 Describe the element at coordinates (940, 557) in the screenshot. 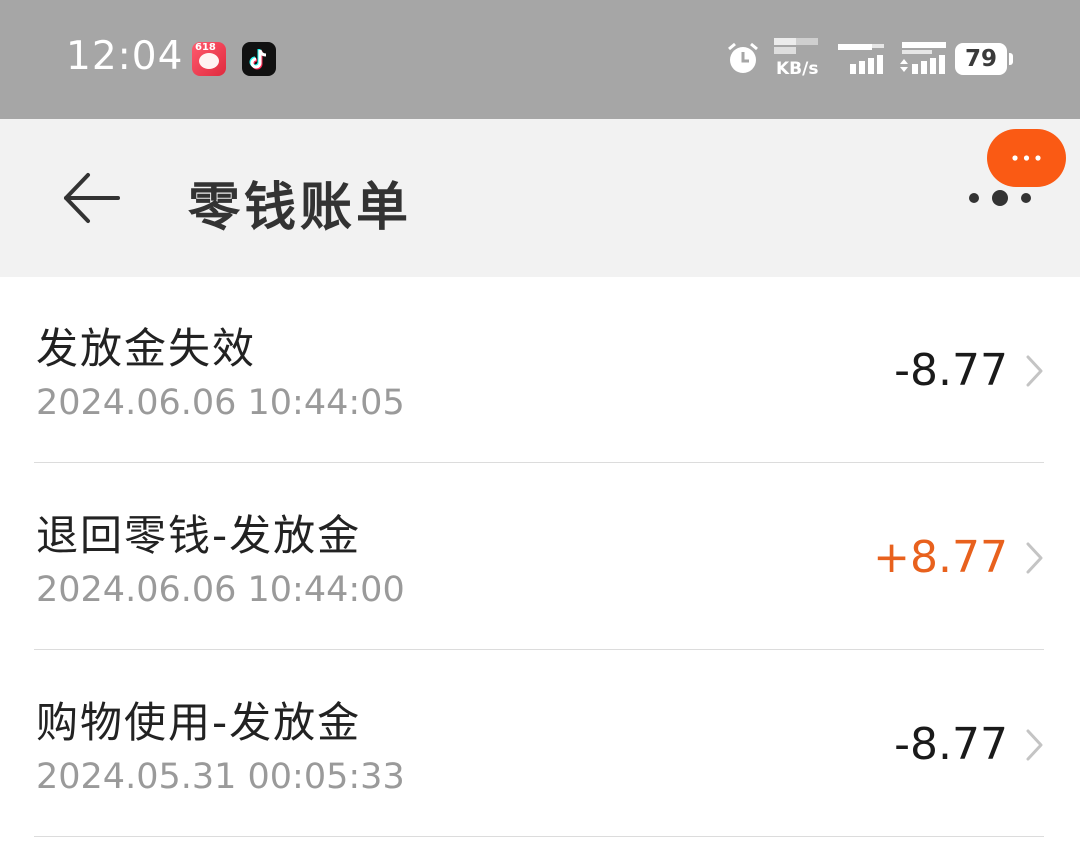

I see `bill-amount: +8.77` at that location.